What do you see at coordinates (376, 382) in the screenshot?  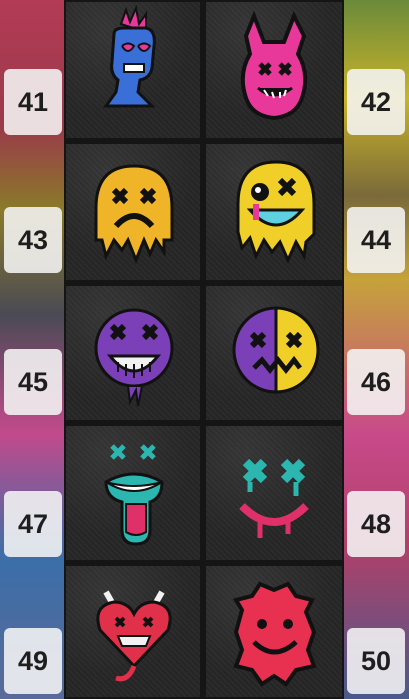 I see `number-badge-46: 46` at bounding box center [376, 382].